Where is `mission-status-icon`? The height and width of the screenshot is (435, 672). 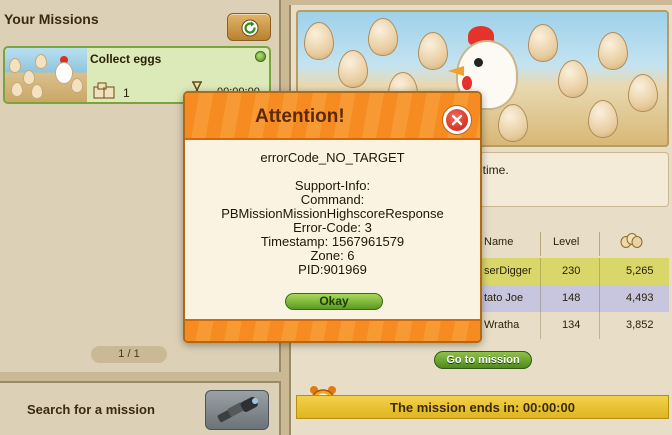
mission-status-icon is located at coordinates (260, 56).